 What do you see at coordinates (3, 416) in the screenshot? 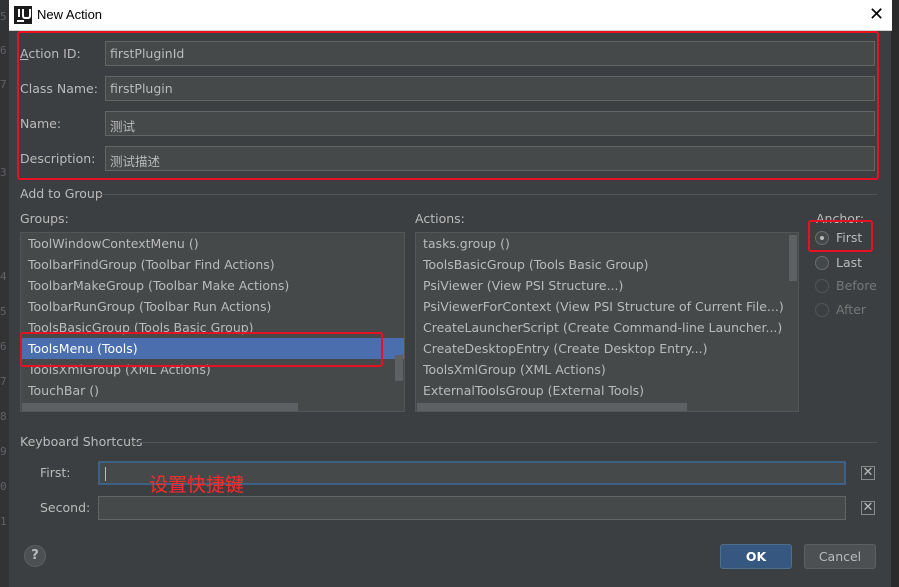
I see `gutter-line-number: 8` at bounding box center [3, 416].